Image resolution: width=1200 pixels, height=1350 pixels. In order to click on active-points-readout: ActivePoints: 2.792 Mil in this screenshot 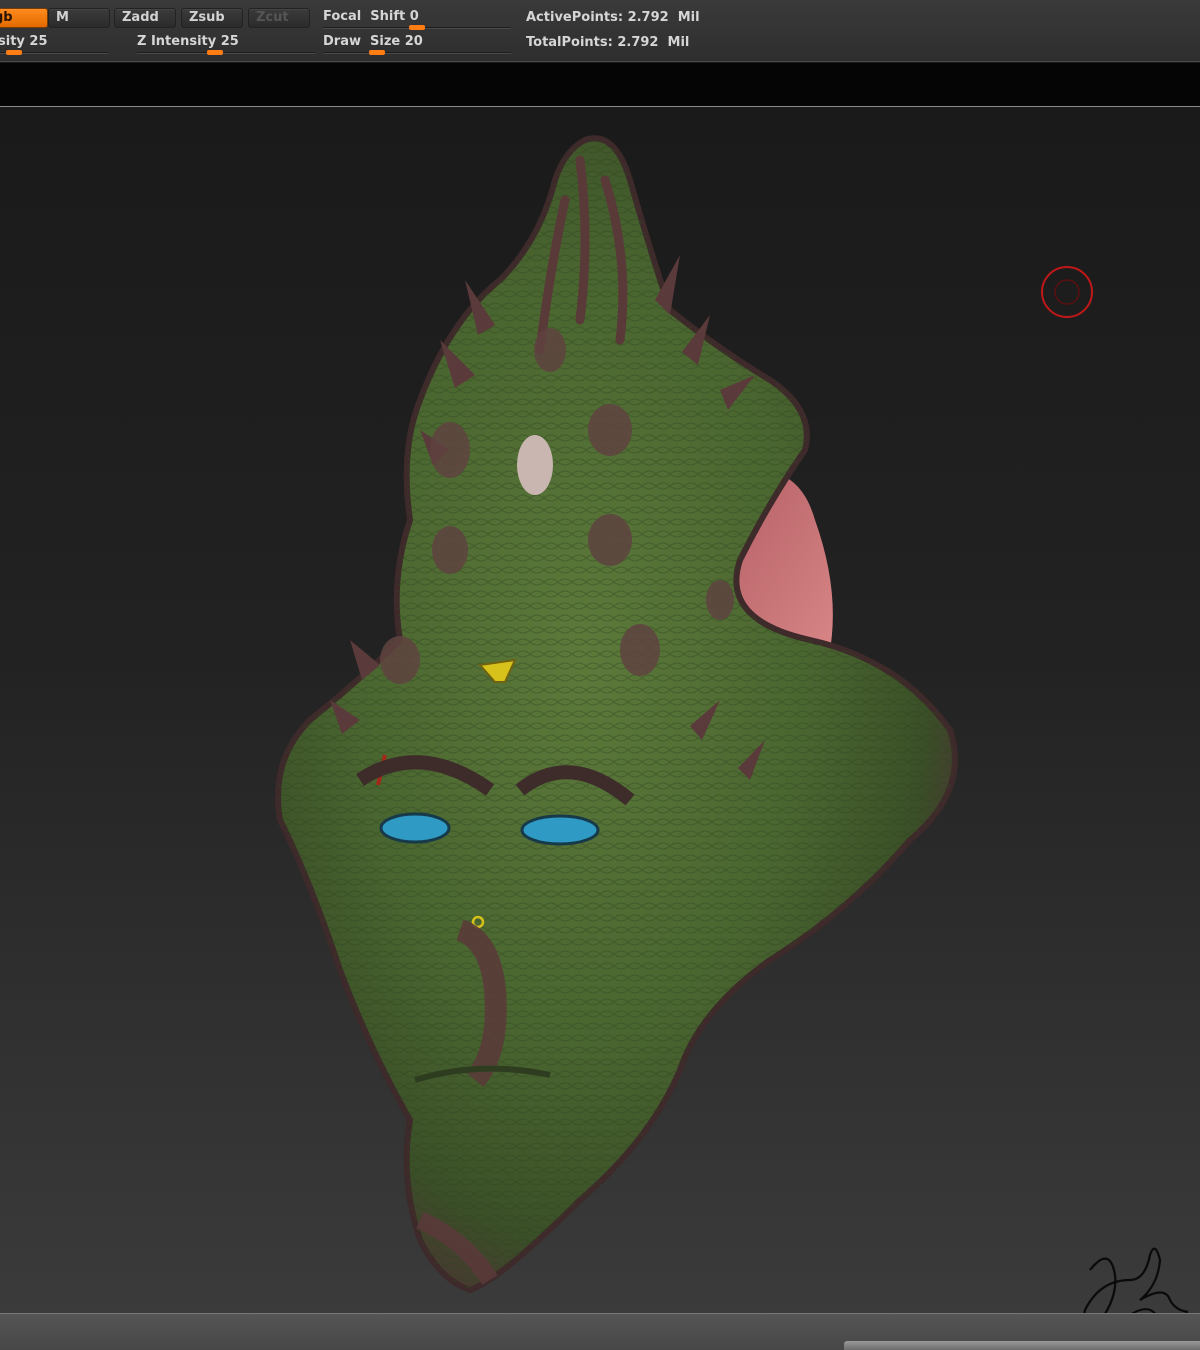, I will do `click(613, 17)`.